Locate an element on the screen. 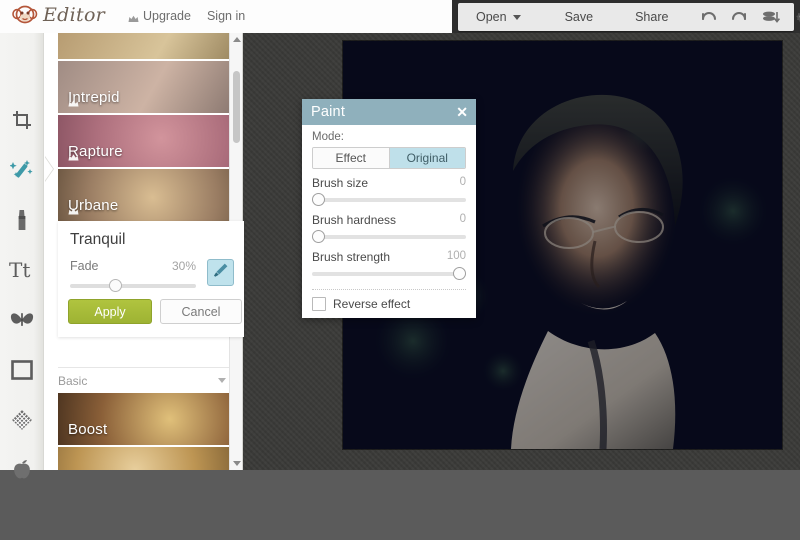  texture-icon is located at coordinates (22, 420).